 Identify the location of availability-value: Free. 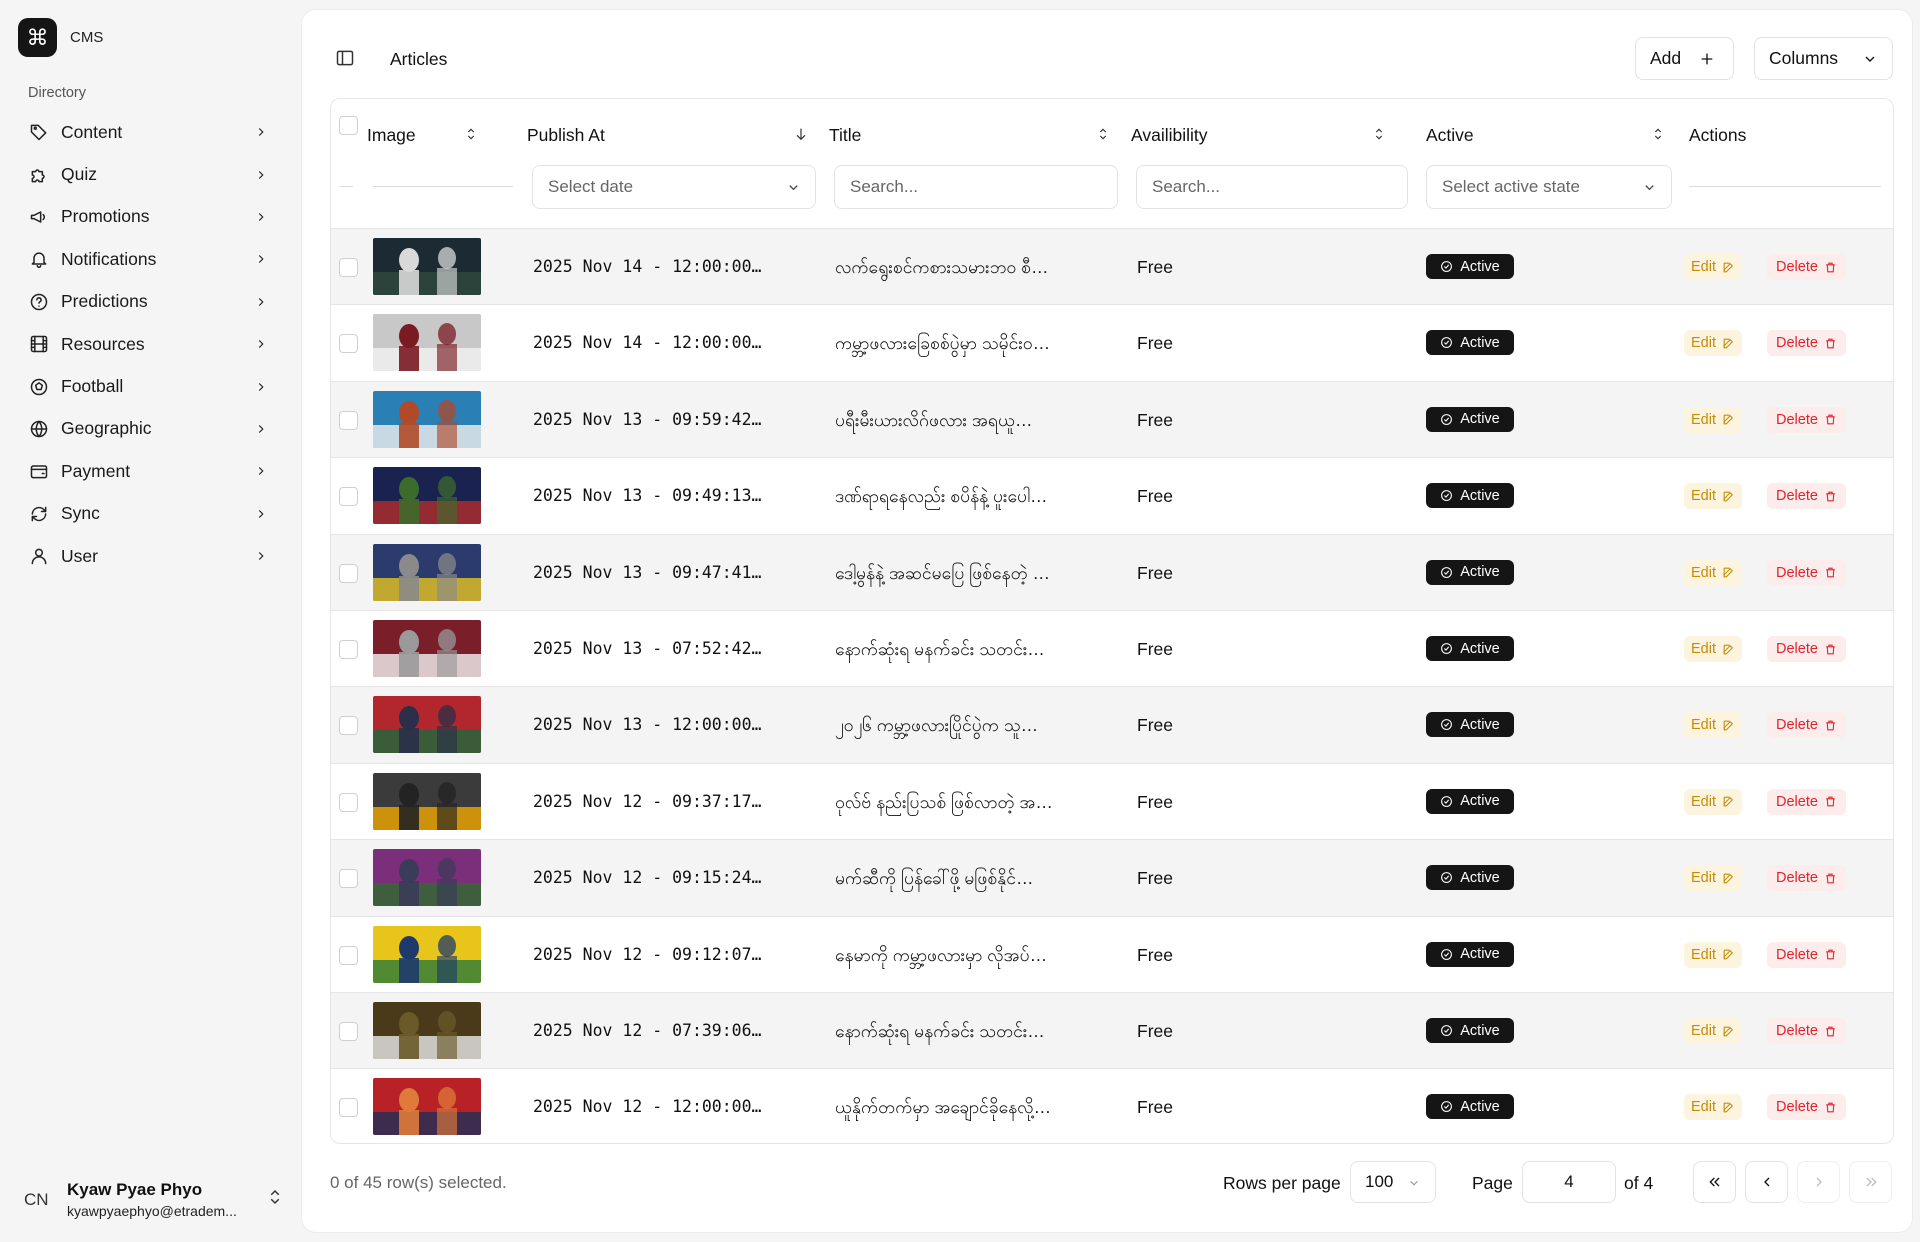
(1155, 496).